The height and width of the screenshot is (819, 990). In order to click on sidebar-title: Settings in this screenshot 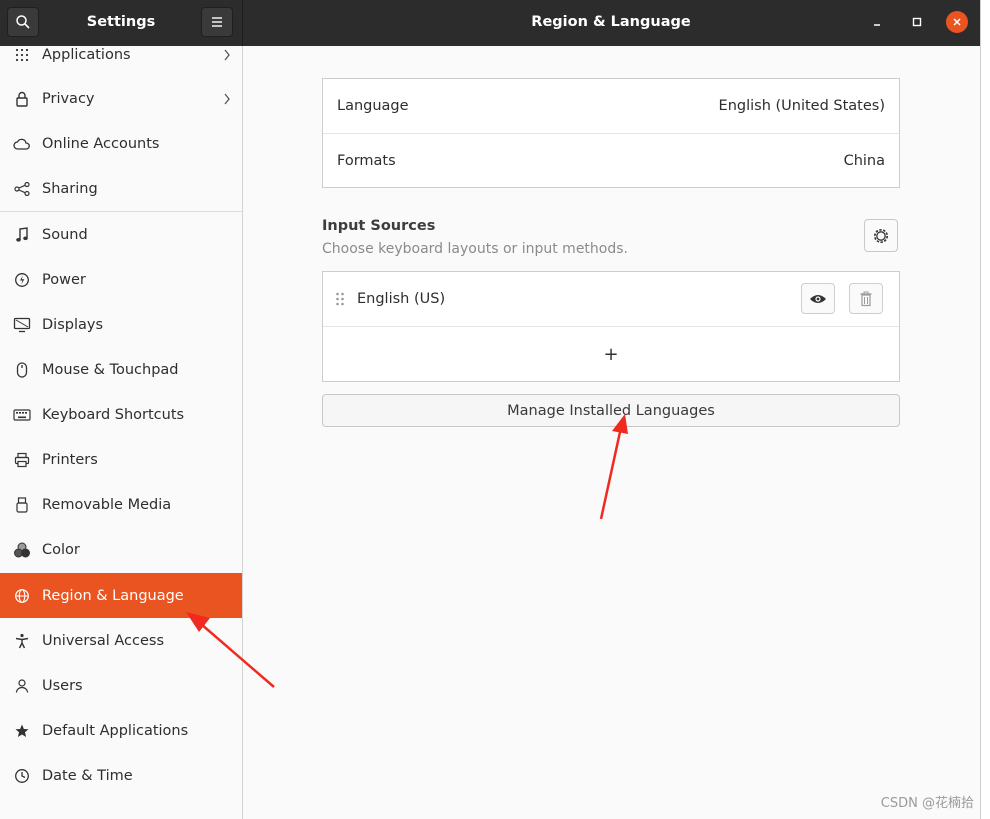, I will do `click(121, 22)`.